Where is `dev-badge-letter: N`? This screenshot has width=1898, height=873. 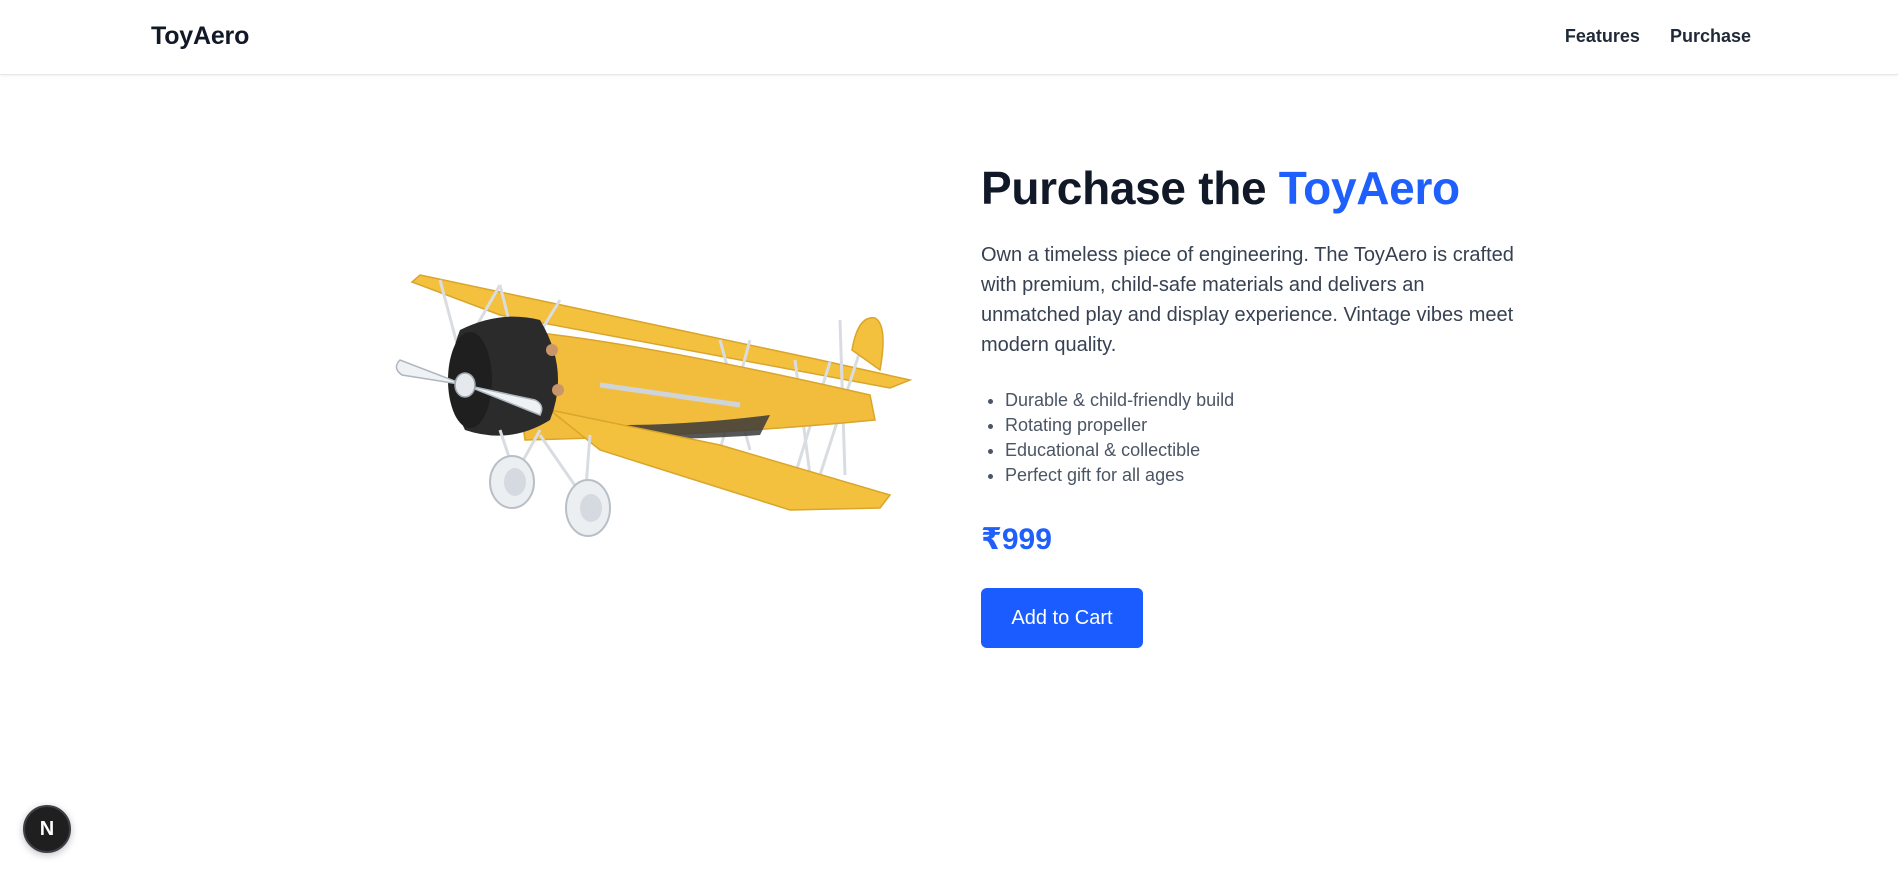 dev-badge-letter: N is located at coordinates (47, 828).